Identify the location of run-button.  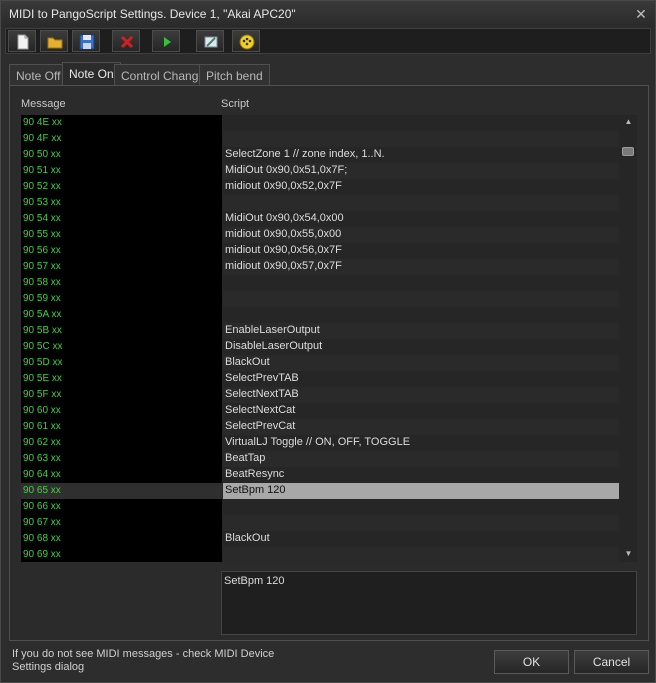
(166, 41).